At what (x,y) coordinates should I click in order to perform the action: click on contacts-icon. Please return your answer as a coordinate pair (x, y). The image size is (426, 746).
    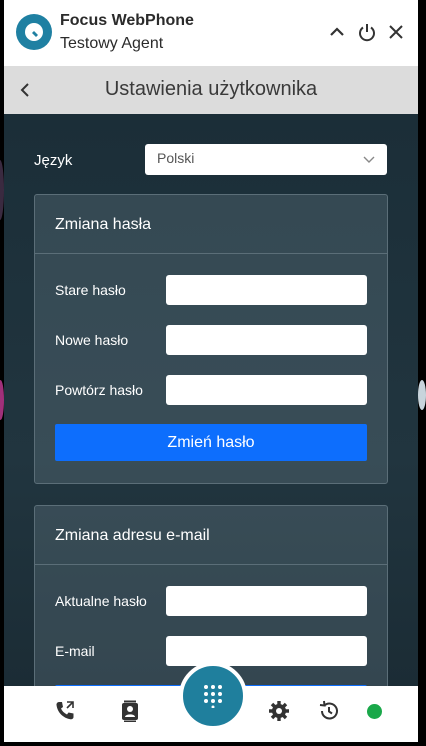
    Looking at the image, I should click on (130, 711).